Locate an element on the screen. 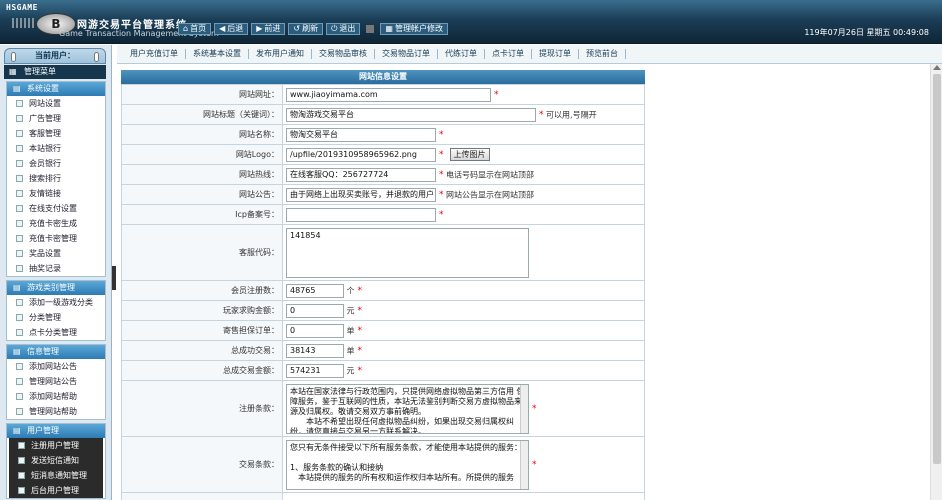 The image size is (942, 500). service-code-textarea: 141854 is located at coordinates (407, 252).